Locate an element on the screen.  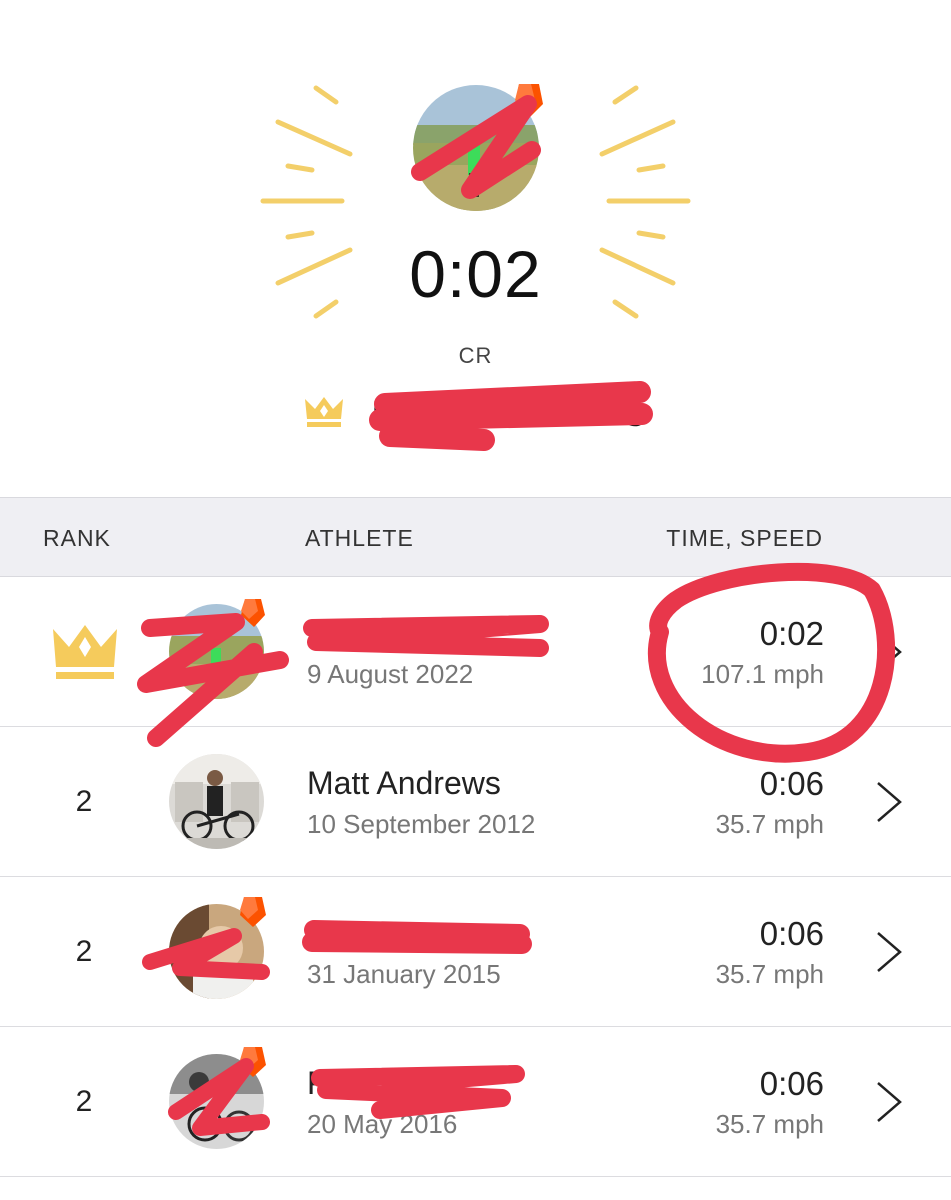
athlete-name: Matt Andrews is located at coordinates (404, 783).